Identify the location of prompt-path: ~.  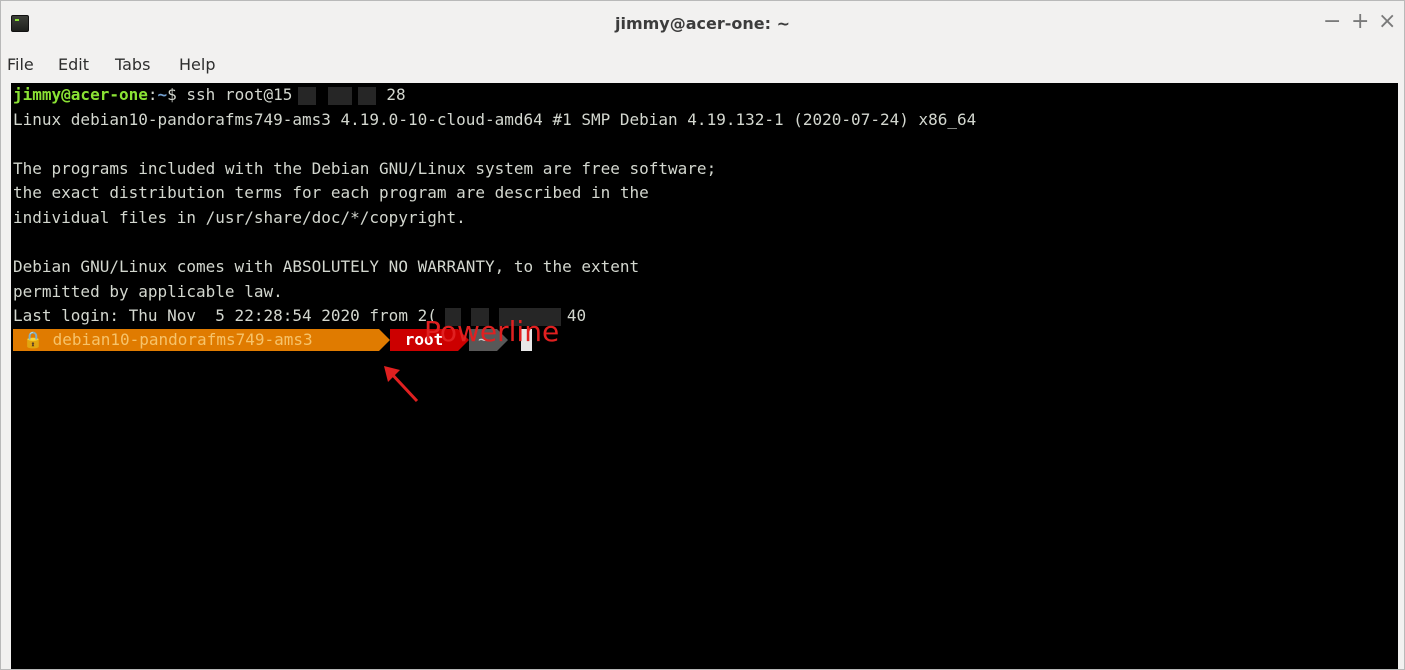
(162, 94).